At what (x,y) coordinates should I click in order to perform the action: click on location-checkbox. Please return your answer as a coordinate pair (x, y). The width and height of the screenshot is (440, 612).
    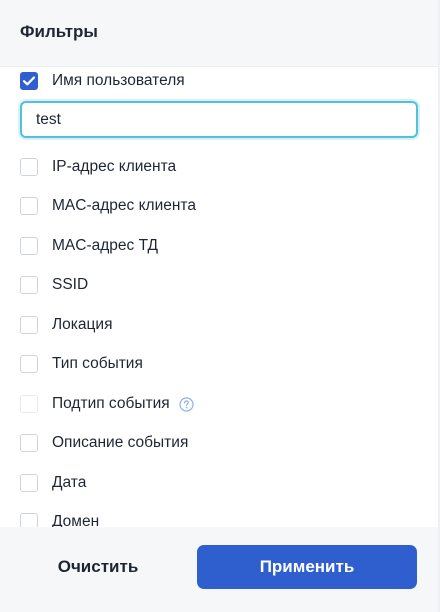
    Looking at the image, I should click on (29, 325).